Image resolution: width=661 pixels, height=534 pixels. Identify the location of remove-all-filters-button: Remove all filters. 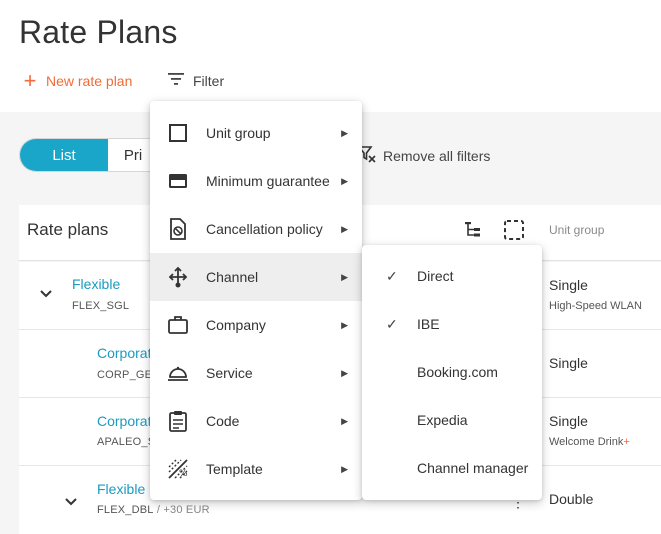
(423, 155).